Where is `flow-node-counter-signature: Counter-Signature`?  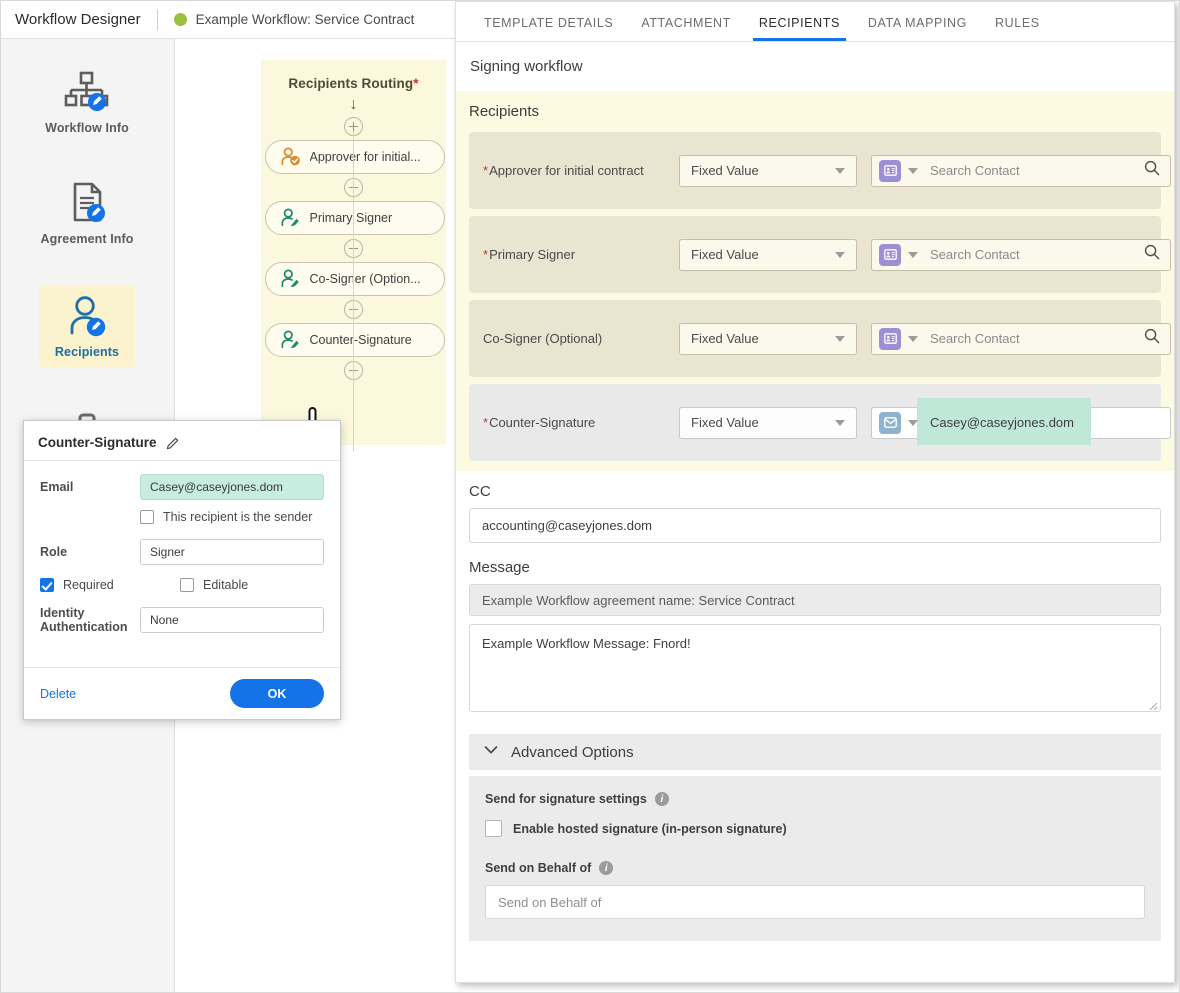
flow-node-counter-signature: Counter-Signature is located at coordinates (354, 340).